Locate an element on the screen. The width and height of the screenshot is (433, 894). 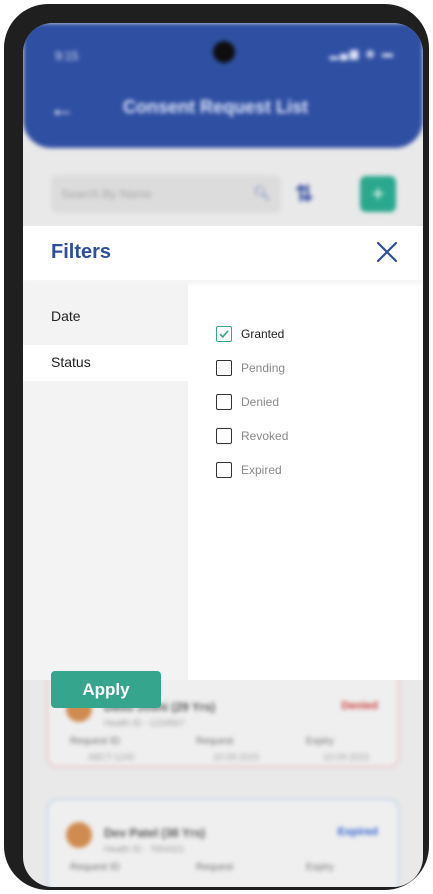
app-header: 9:15 ▂▄▆ ◉ ▬ ← Consent Request List is located at coordinates (223, 85).